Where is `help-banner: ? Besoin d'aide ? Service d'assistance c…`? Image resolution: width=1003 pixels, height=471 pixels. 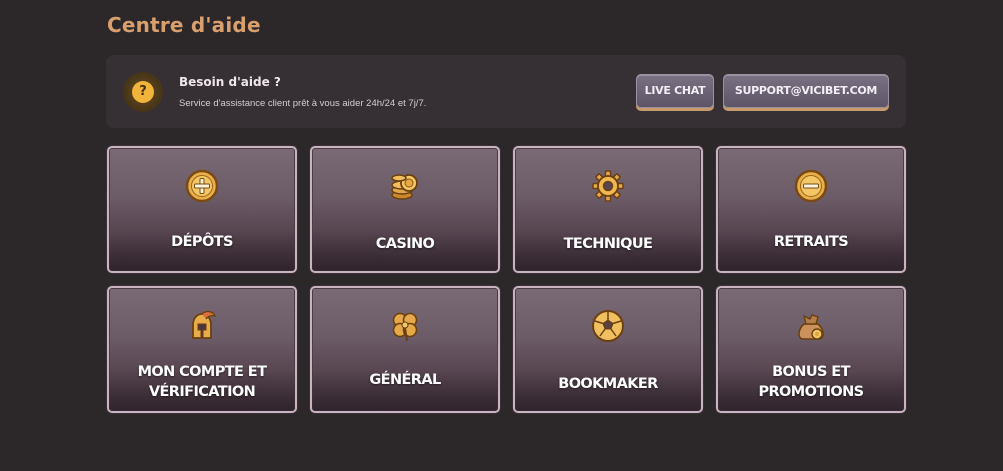
help-banner: ? Besoin d'aide ? Service d'assistance c… is located at coordinates (506, 91).